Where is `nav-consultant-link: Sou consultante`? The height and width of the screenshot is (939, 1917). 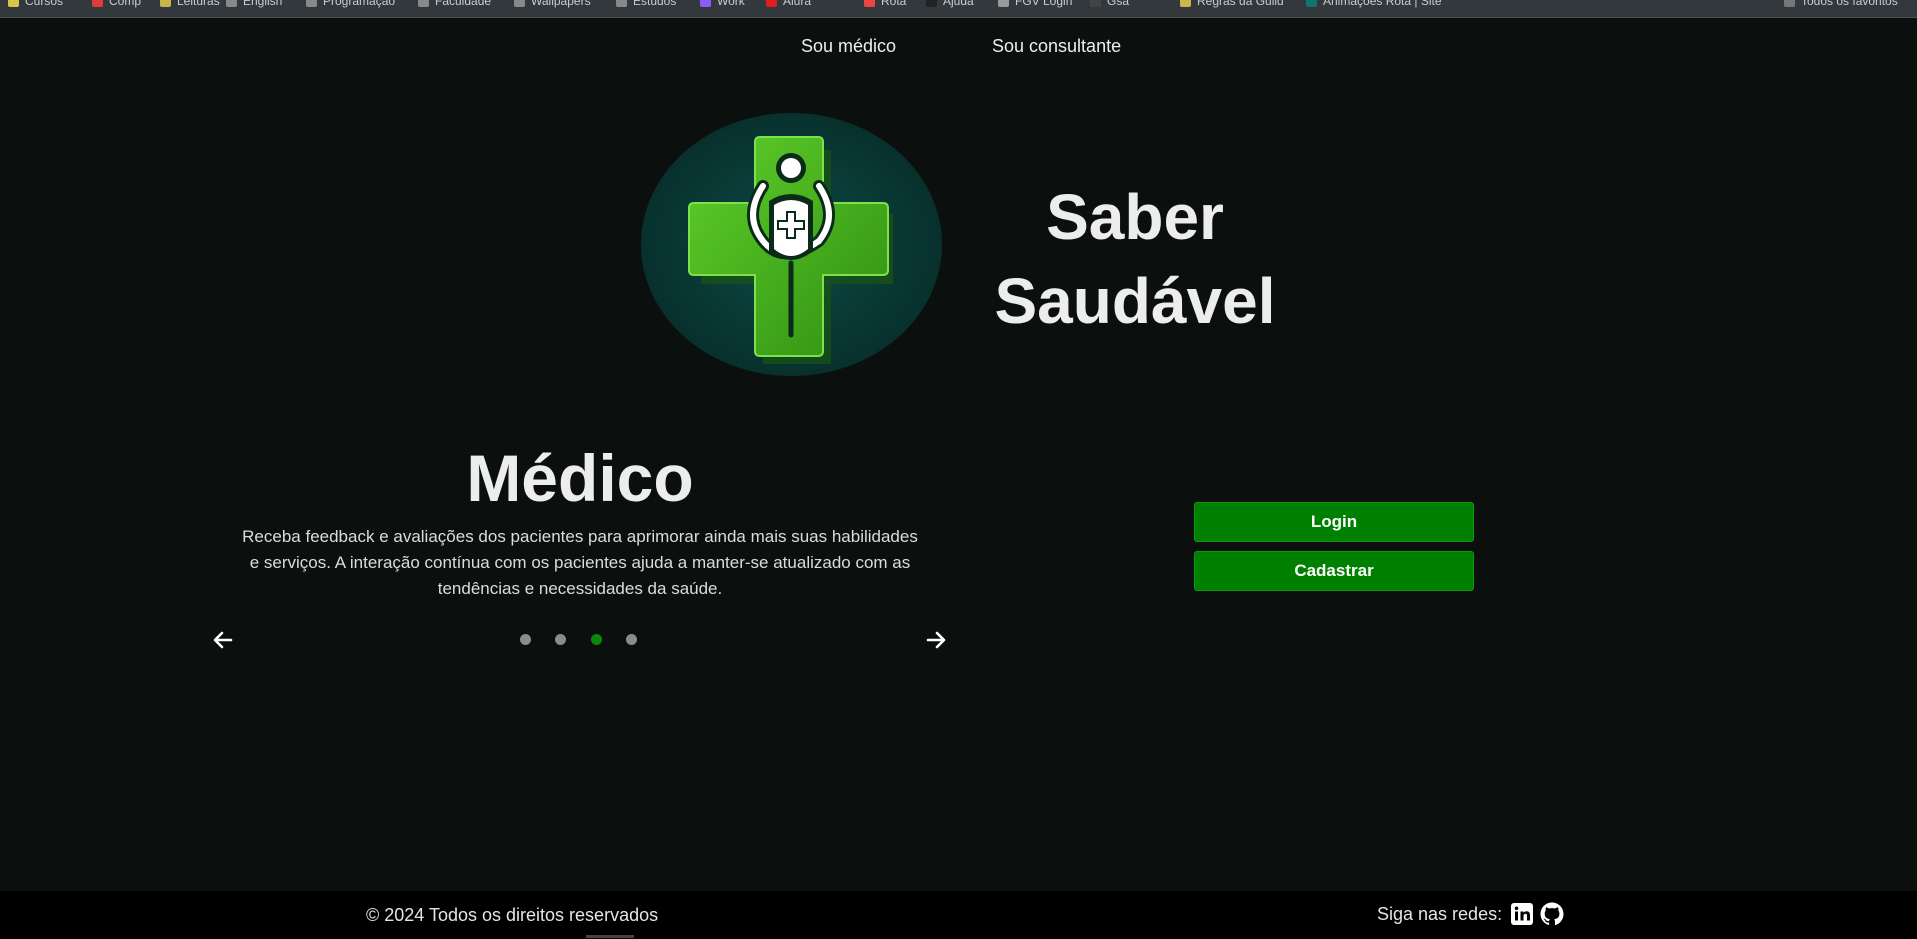 nav-consultant-link: Sou consultante is located at coordinates (1056, 46).